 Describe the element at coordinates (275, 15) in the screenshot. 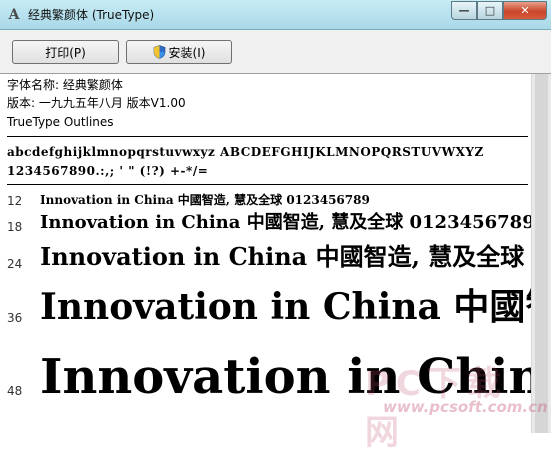

I see `title-bar: A 经典繁颜体 (TrueType) — □ ✕` at that location.